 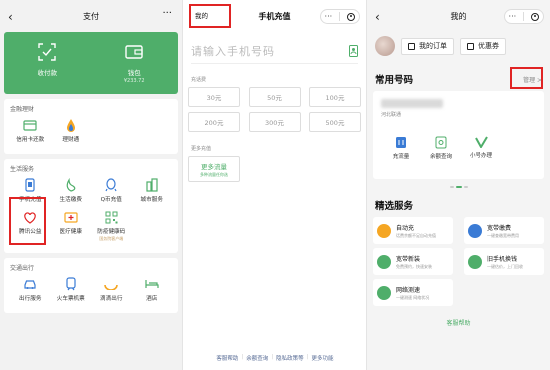 What do you see at coordinates (394, 206) in the screenshot?
I see `featured-title: 精选服务` at bounding box center [394, 206].